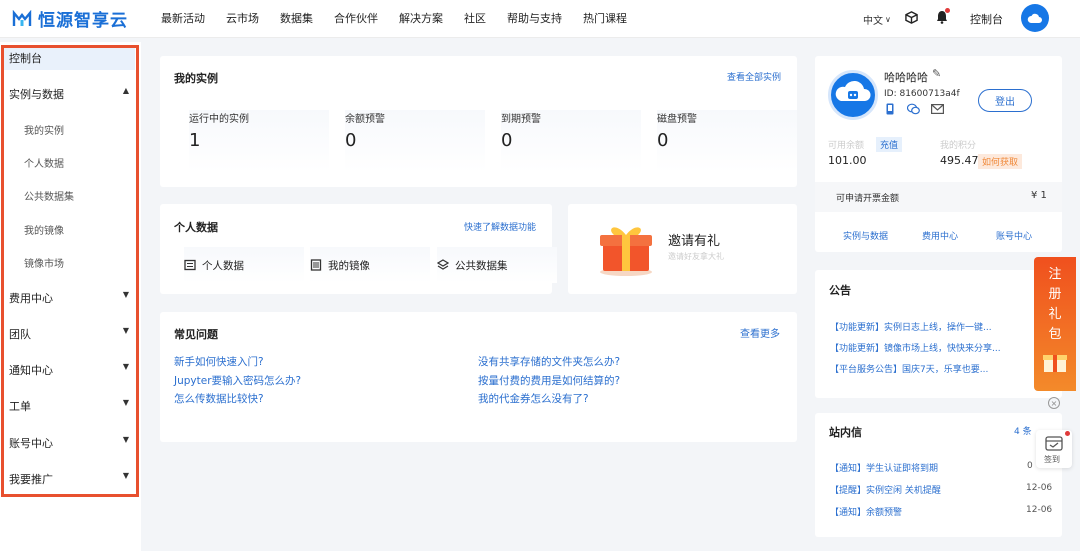 This screenshot has height=551, width=1080. What do you see at coordinates (760, 332) in the screenshot?
I see `faq-more-link: 查看更多` at bounding box center [760, 332].